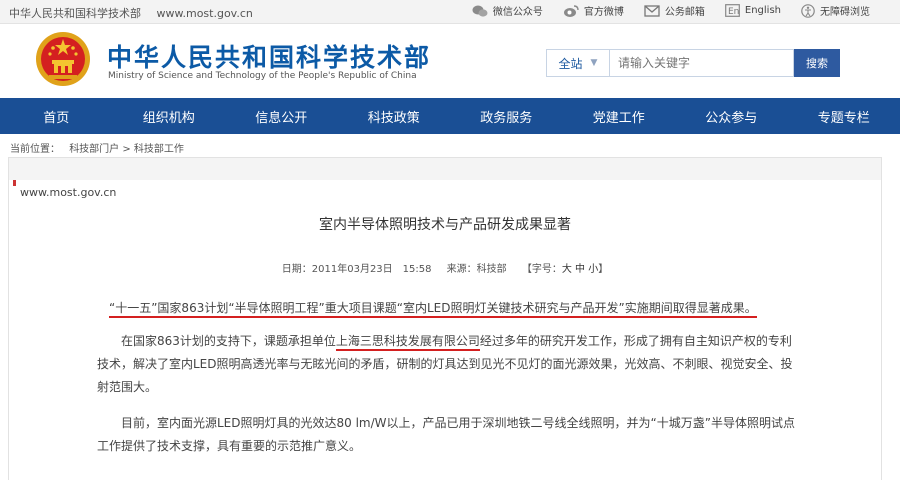 The image size is (900, 480). What do you see at coordinates (126, 149) in the screenshot?
I see `breadcrumb-path: 科技部门户 > 科技部工作` at bounding box center [126, 149].